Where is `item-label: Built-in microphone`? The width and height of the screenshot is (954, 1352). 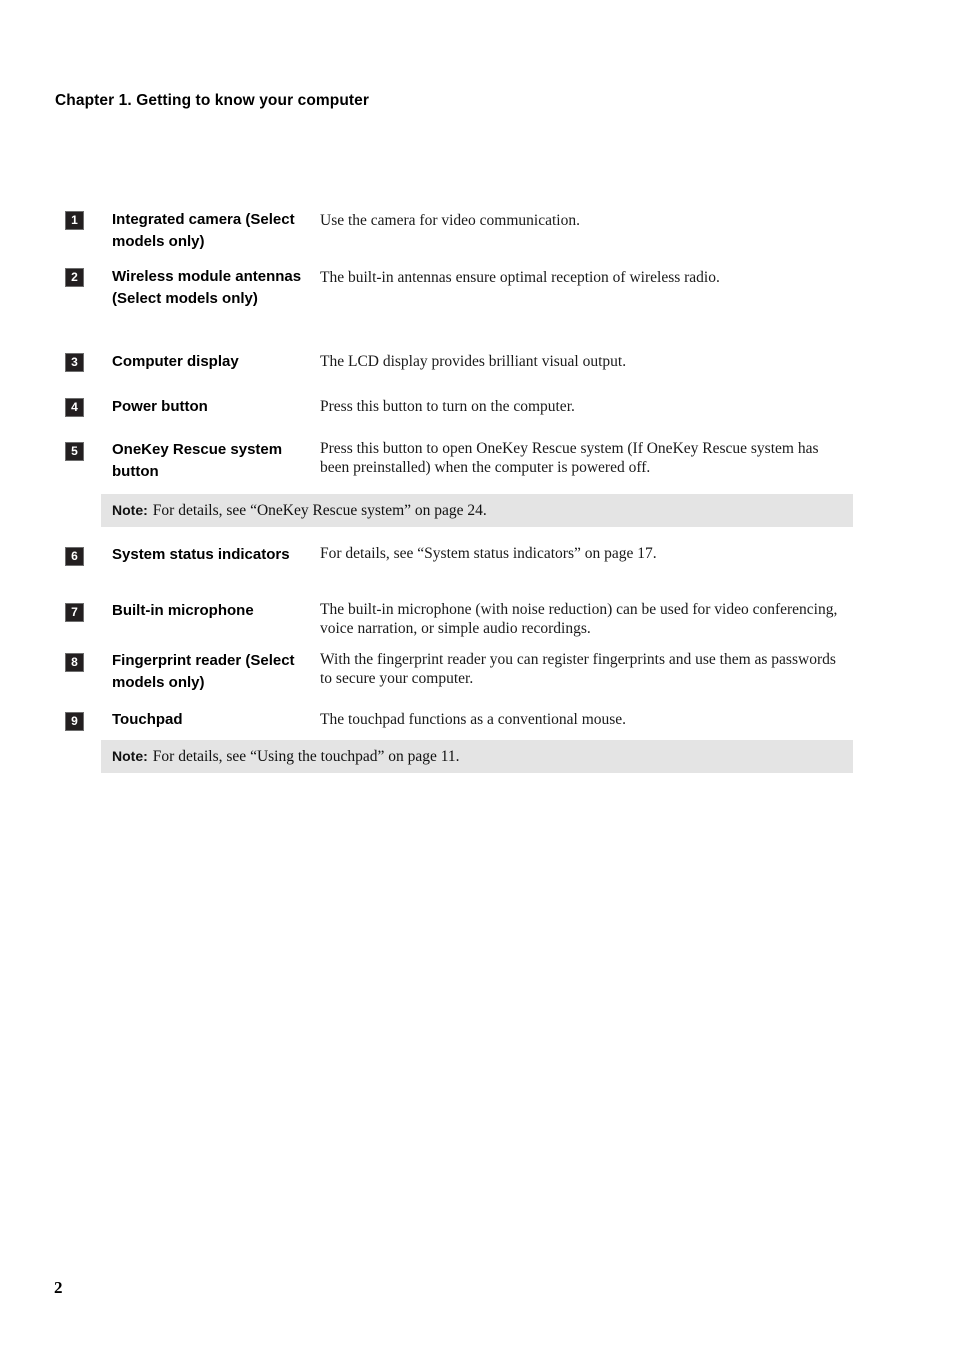 item-label: Built-in microphone is located at coordinates (183, 610).